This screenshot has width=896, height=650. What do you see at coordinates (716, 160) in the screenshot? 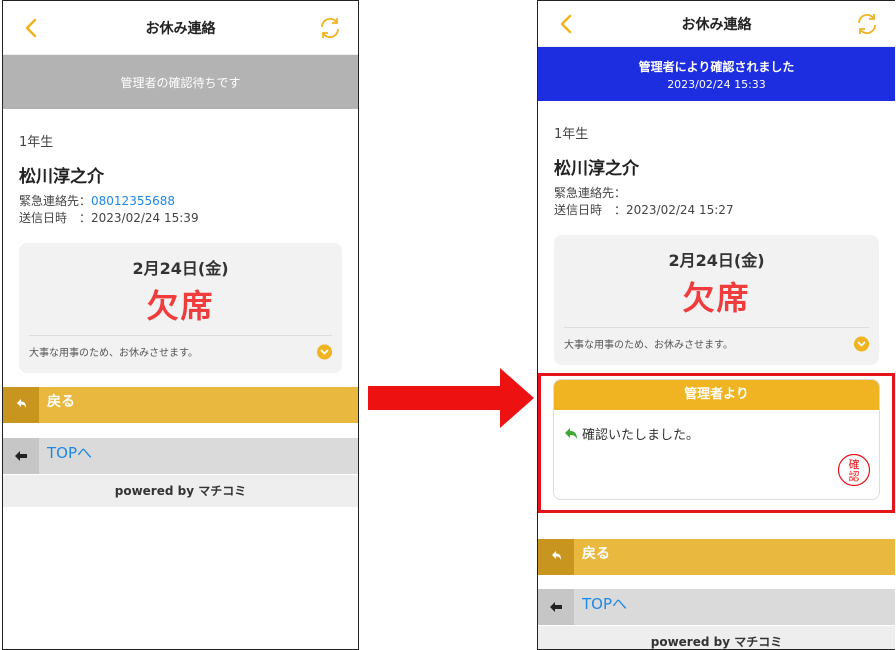
I see `student-info: 1年生 松川淳之介 緊急連絡先： 送信日時 ：2023/02/24 15:27` at bounding box center [716, 160].